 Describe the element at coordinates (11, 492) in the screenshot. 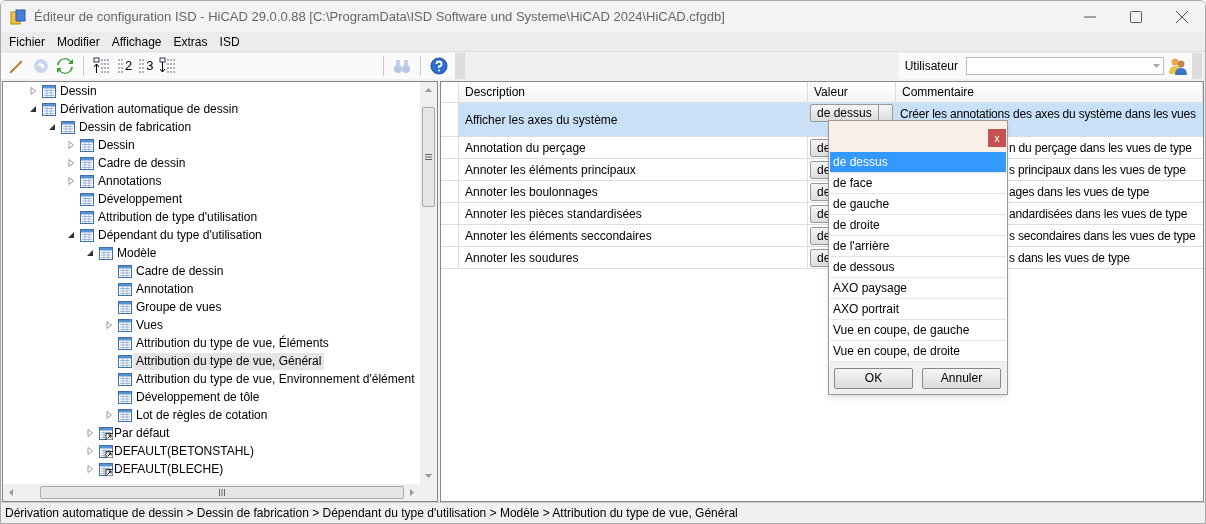

I see `scroll-left-icon` at that location.